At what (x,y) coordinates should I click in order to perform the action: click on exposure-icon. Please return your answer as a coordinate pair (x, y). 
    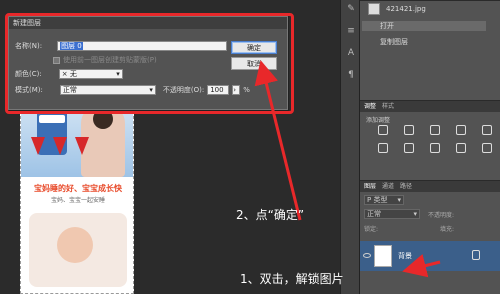
    Looking at the image, I should click on (461, 130).